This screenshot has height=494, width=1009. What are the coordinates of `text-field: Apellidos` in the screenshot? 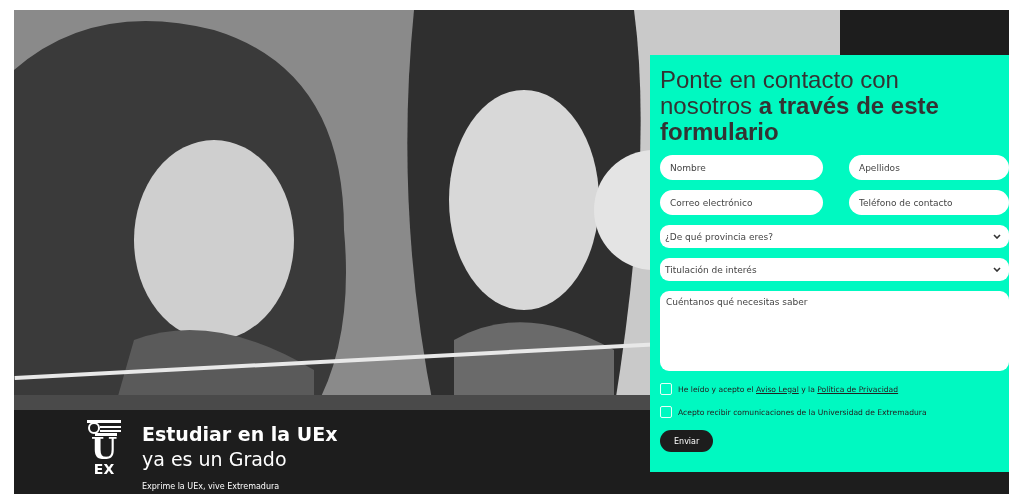 It's located at (929, 167).